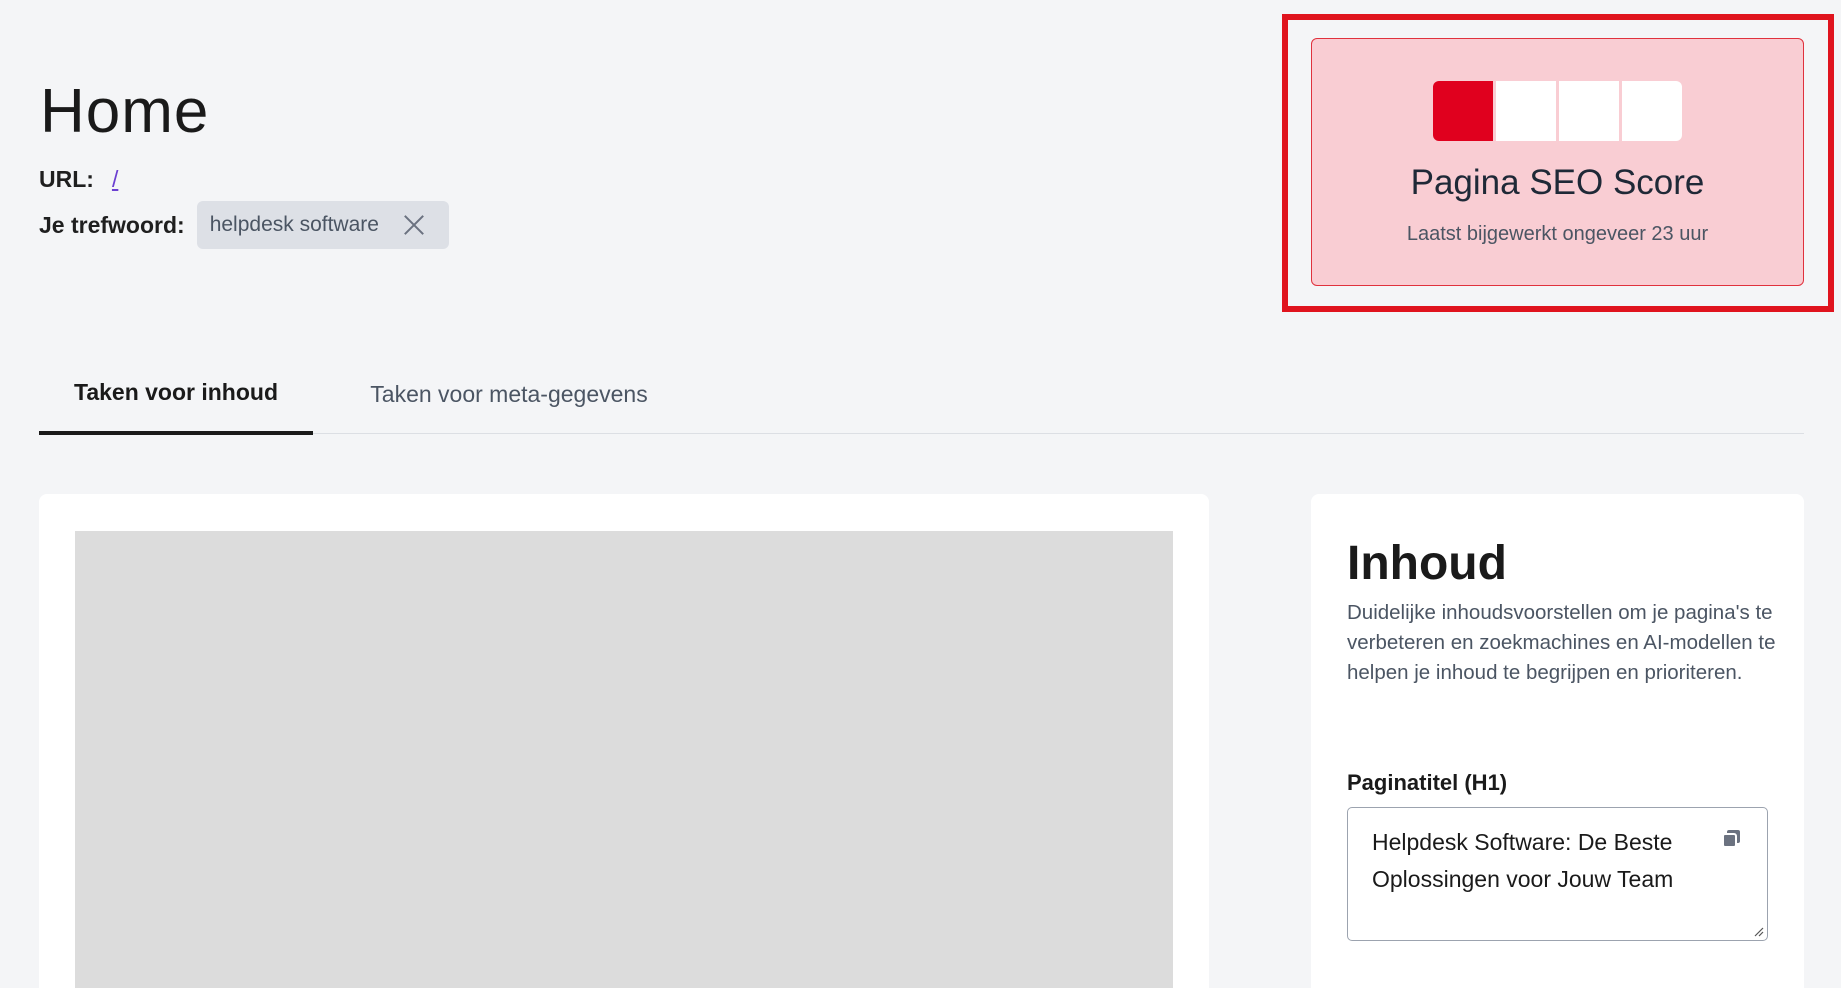 This screenshot has height=988, width=1841. Describe the element at coordinates (1557, 182) in the screenshot. I see `seo-score-title: Pagina SEO Score` at that location.